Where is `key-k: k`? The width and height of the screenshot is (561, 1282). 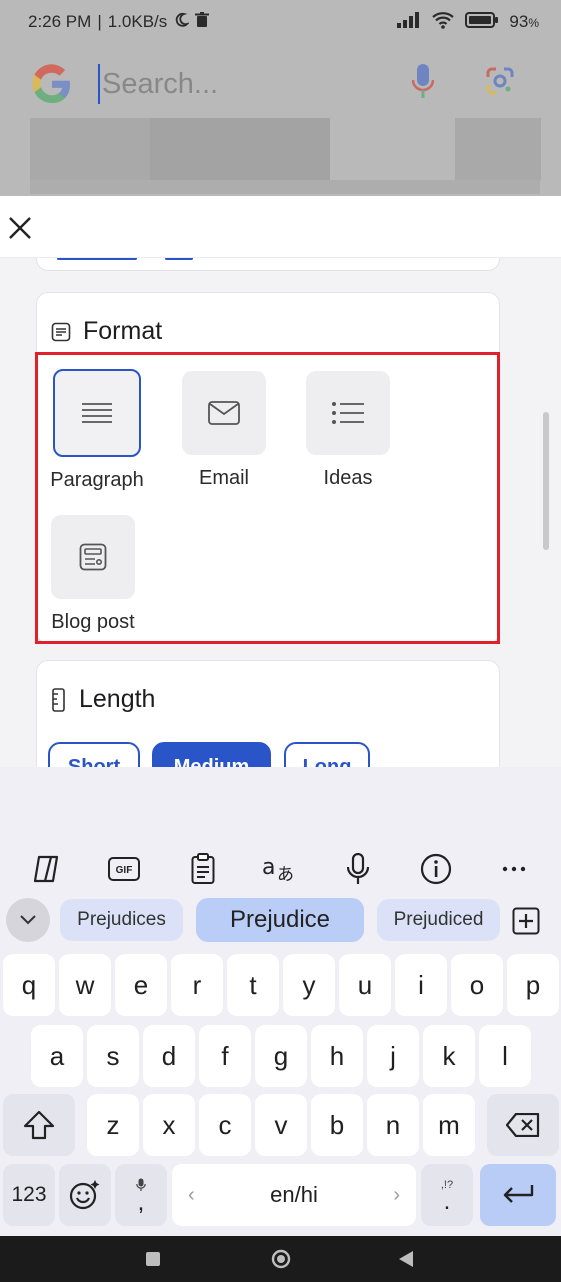 key-k: k is located at coordinates (449, 1056).